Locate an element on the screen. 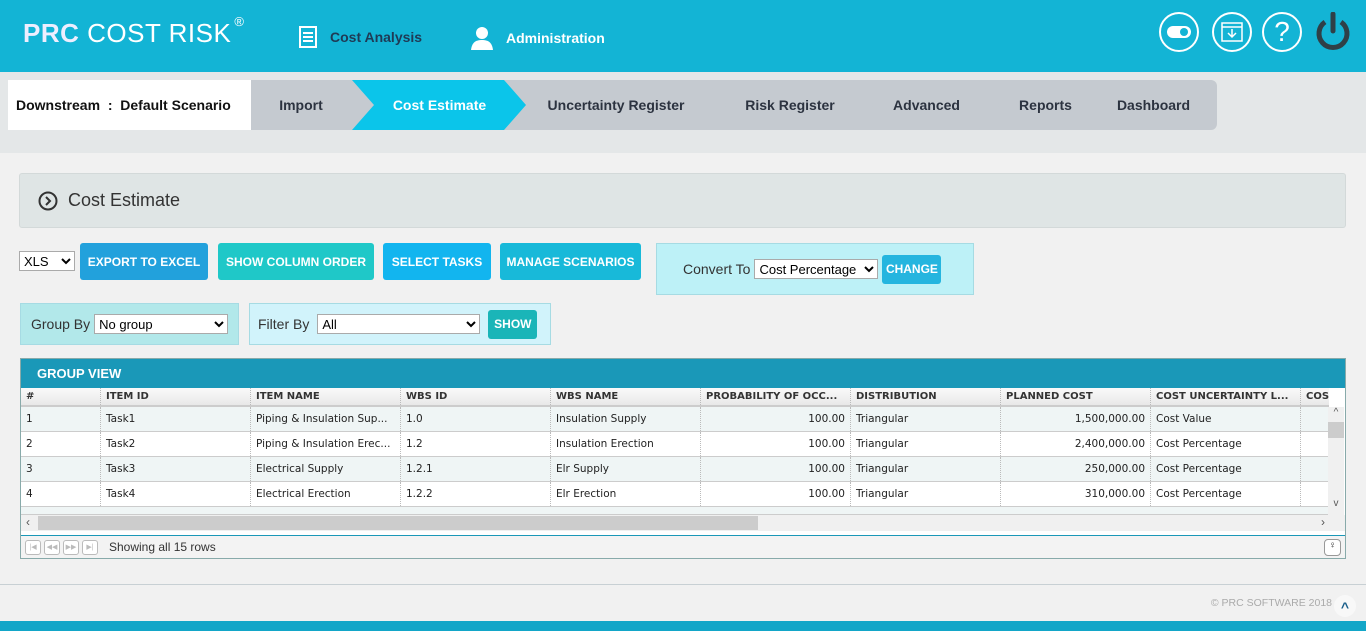 This screenshot has height=631, width=1366. filter-by-select: All is located at coordinates (399, 324).